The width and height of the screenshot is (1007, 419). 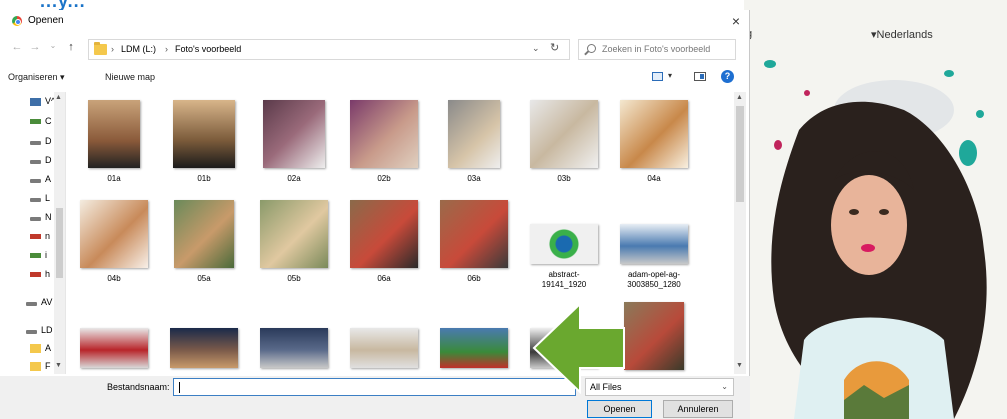 What do you see at coordinates (179, 387) in the screenshot?
I see `text-caret` at bounding box center [179, 387].